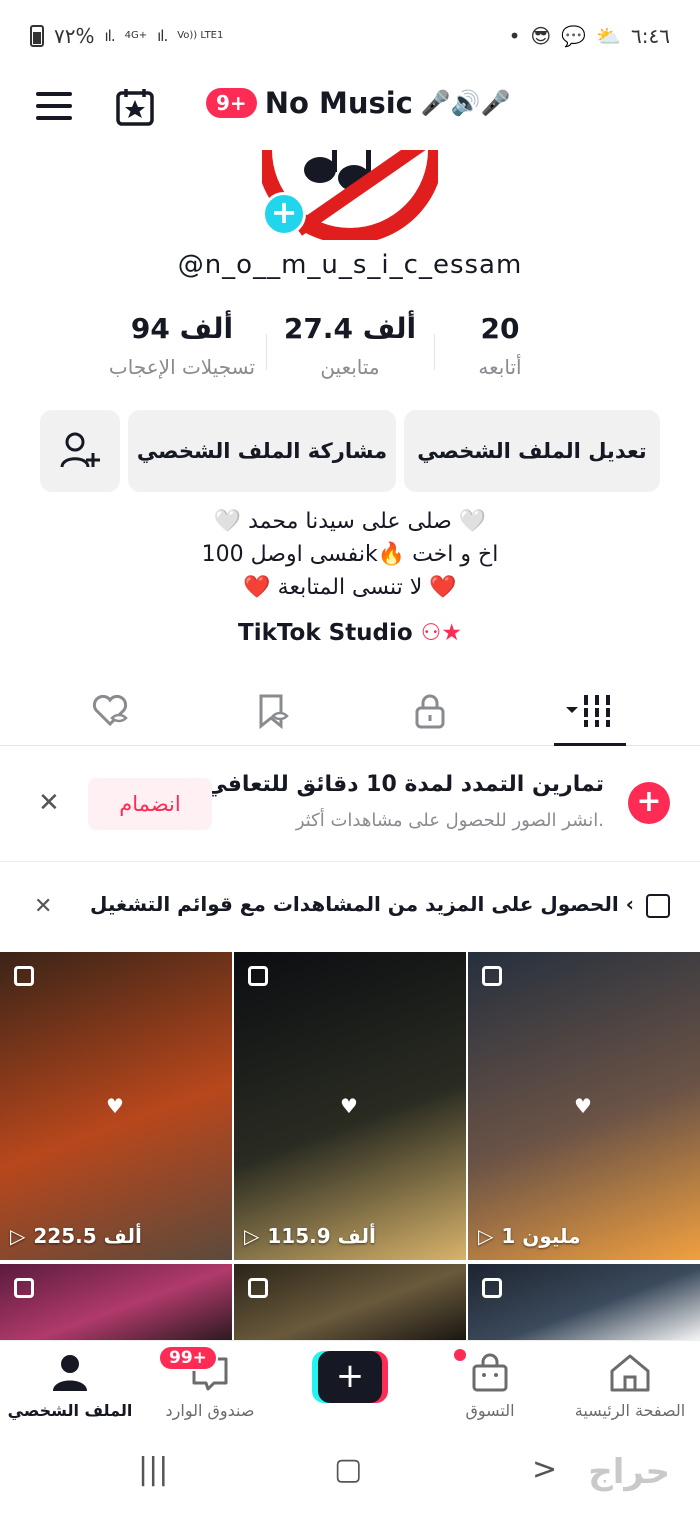  I want to click on create-button: +, so click(350, 1377).